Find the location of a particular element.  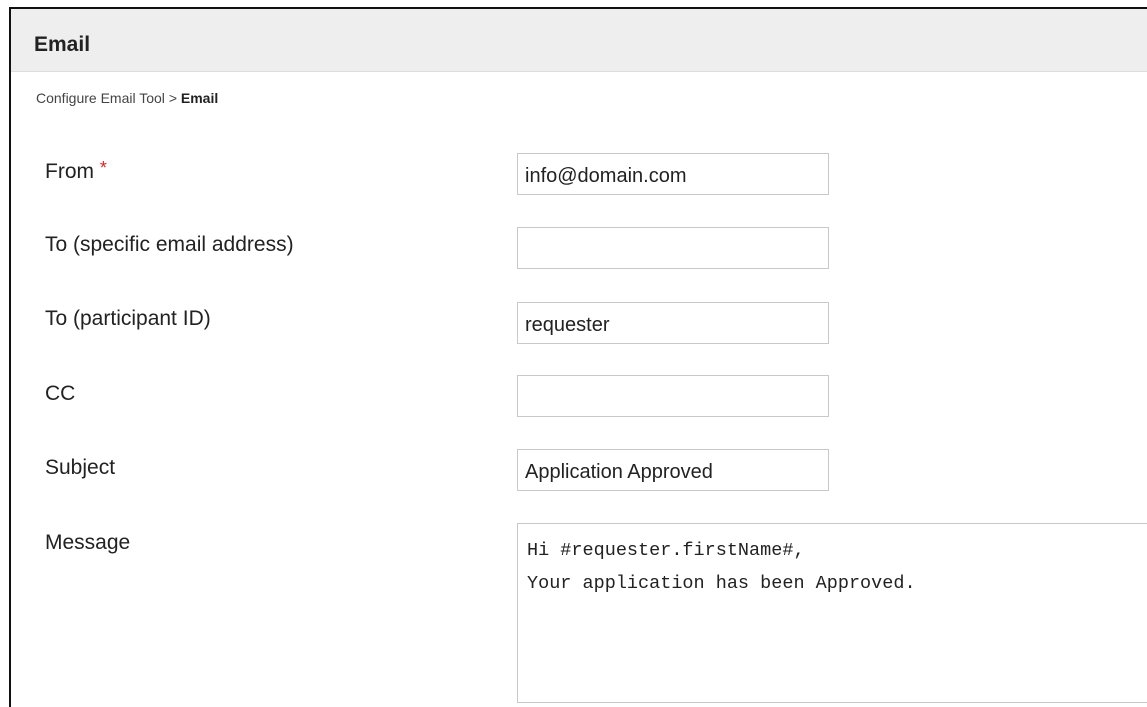

from-label: From * is located at coordinates (76, 171).